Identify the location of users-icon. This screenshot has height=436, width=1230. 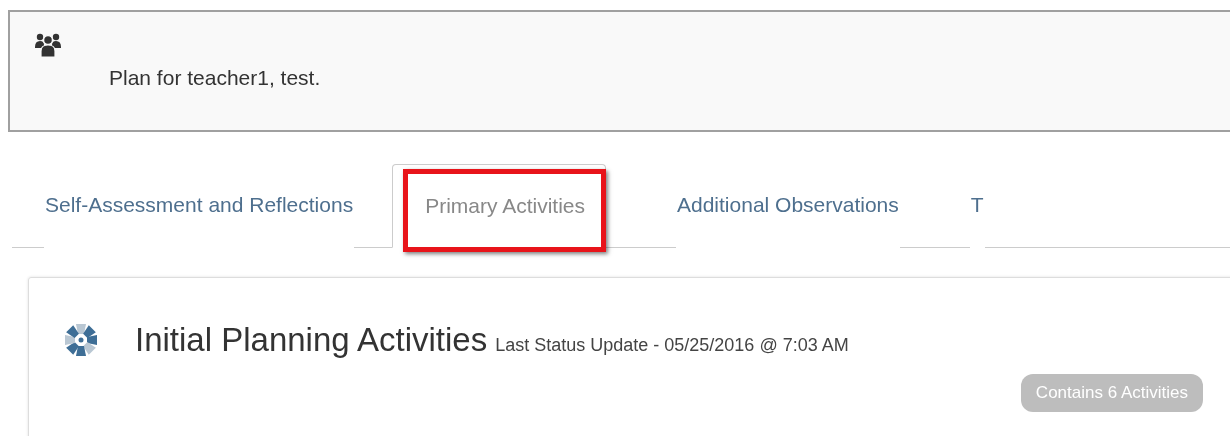
(48, 45).